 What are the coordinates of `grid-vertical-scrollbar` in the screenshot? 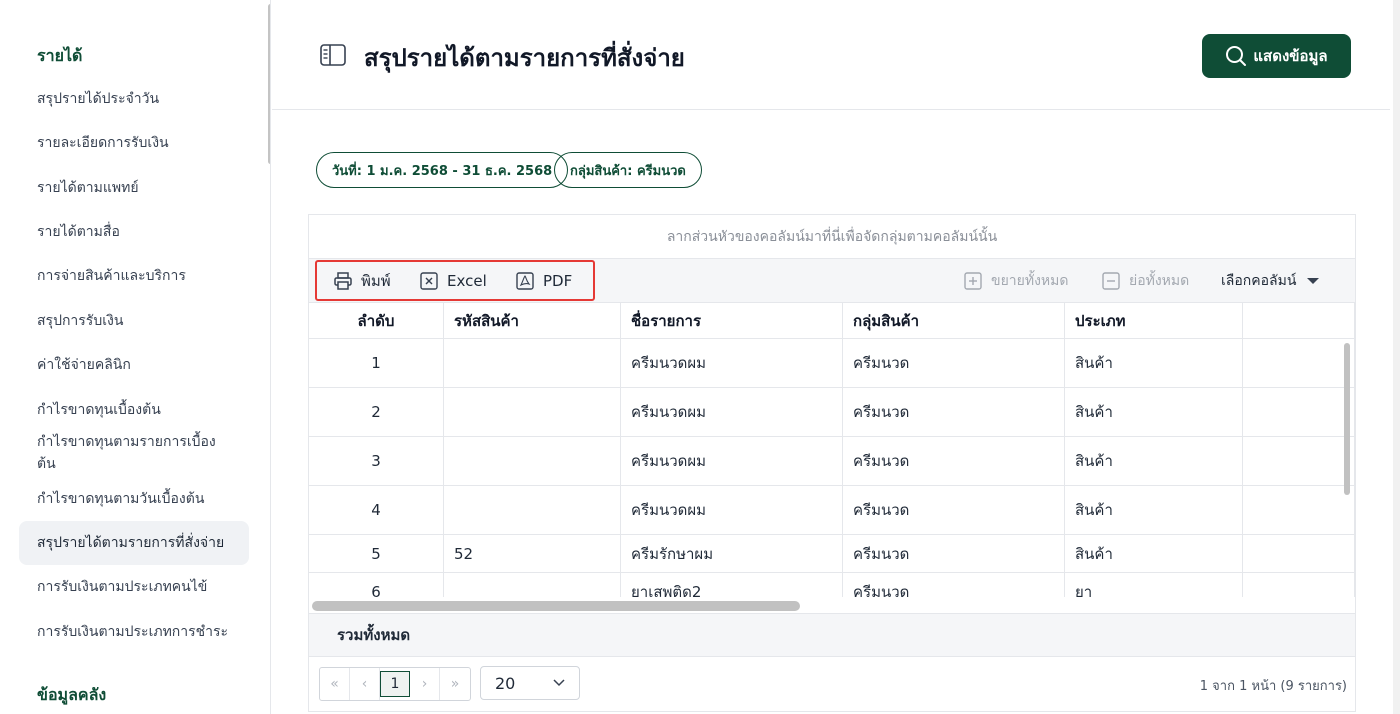 It's located at (1347, 419).